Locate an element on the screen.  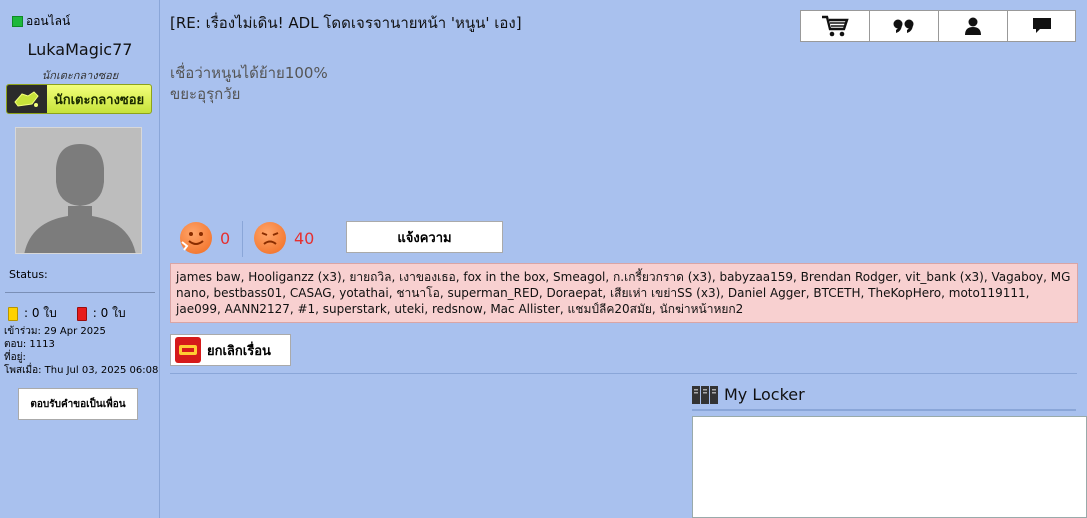
reaction-divider is located at coordinates (242, 239).